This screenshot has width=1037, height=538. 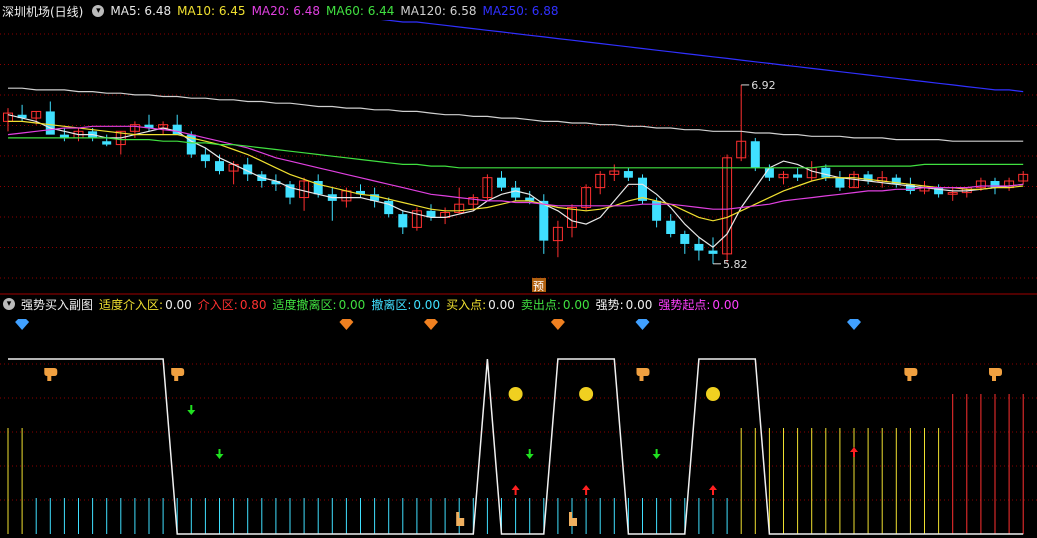 What do you see at coordinates (699, 304) in the screenshot?
I see `sub-legend-item: 强势起点: 0.00` at bounding box center [699, 304].